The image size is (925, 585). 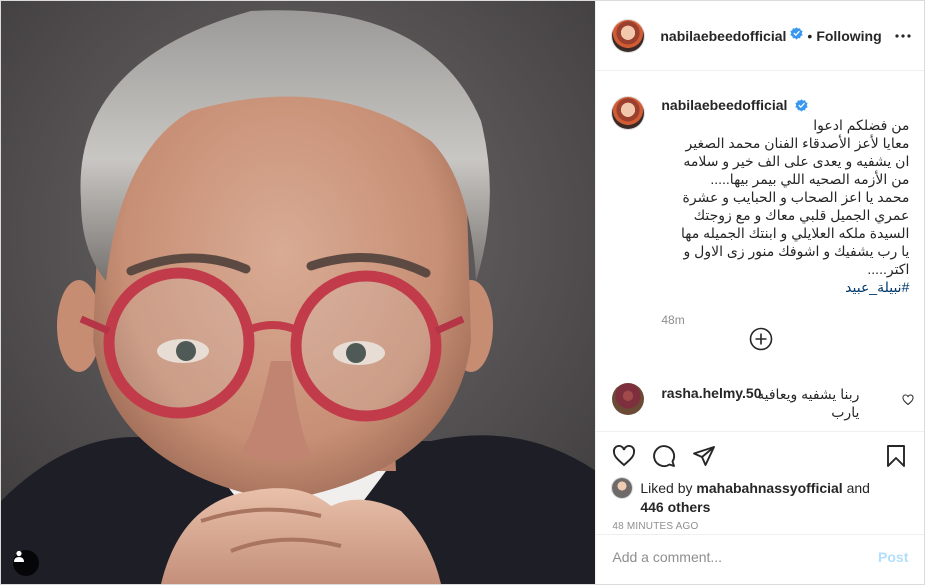 I want to click on share-icon, so click(x=704, y=456).